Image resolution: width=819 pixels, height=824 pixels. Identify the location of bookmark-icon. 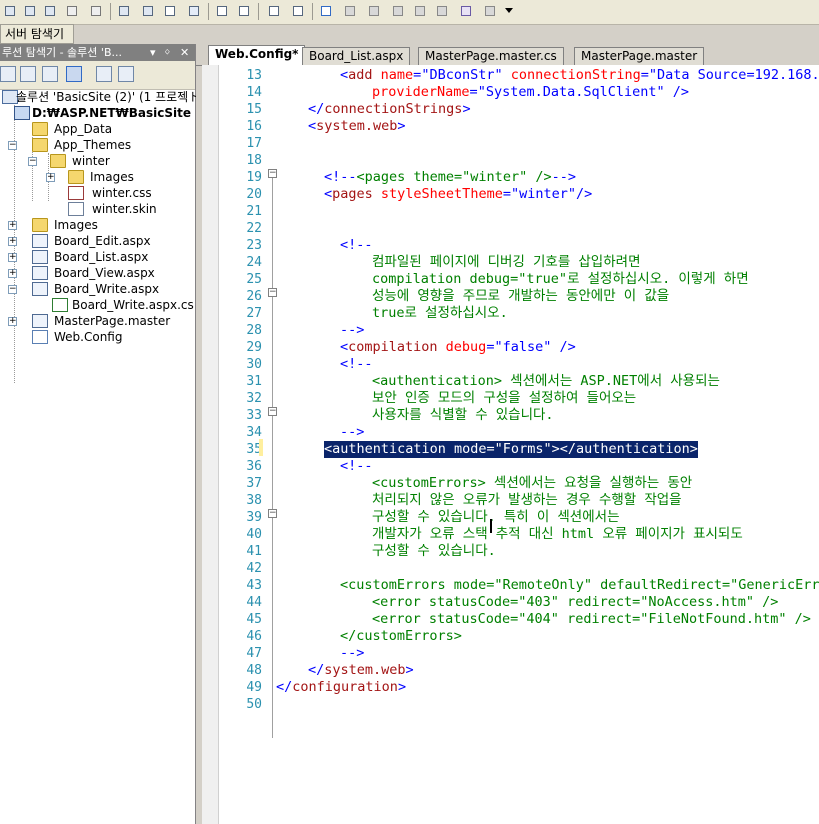
(350, 11).